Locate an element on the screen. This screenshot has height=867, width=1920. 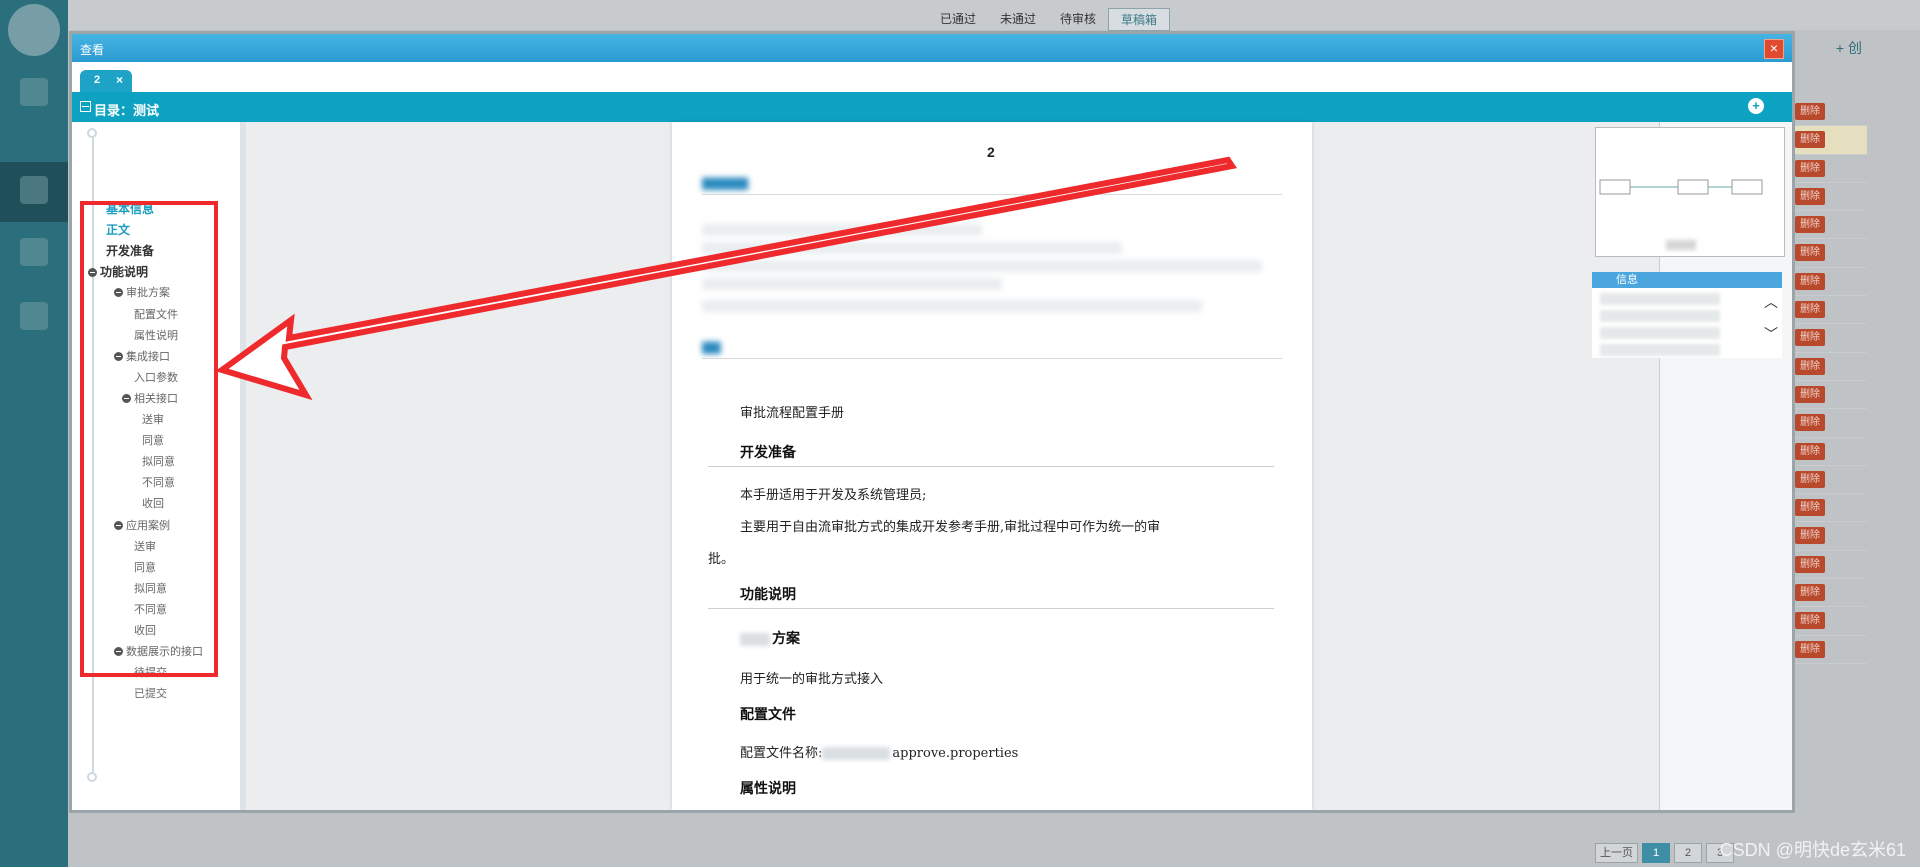
redacted-path is located at coordinates (856, 753).